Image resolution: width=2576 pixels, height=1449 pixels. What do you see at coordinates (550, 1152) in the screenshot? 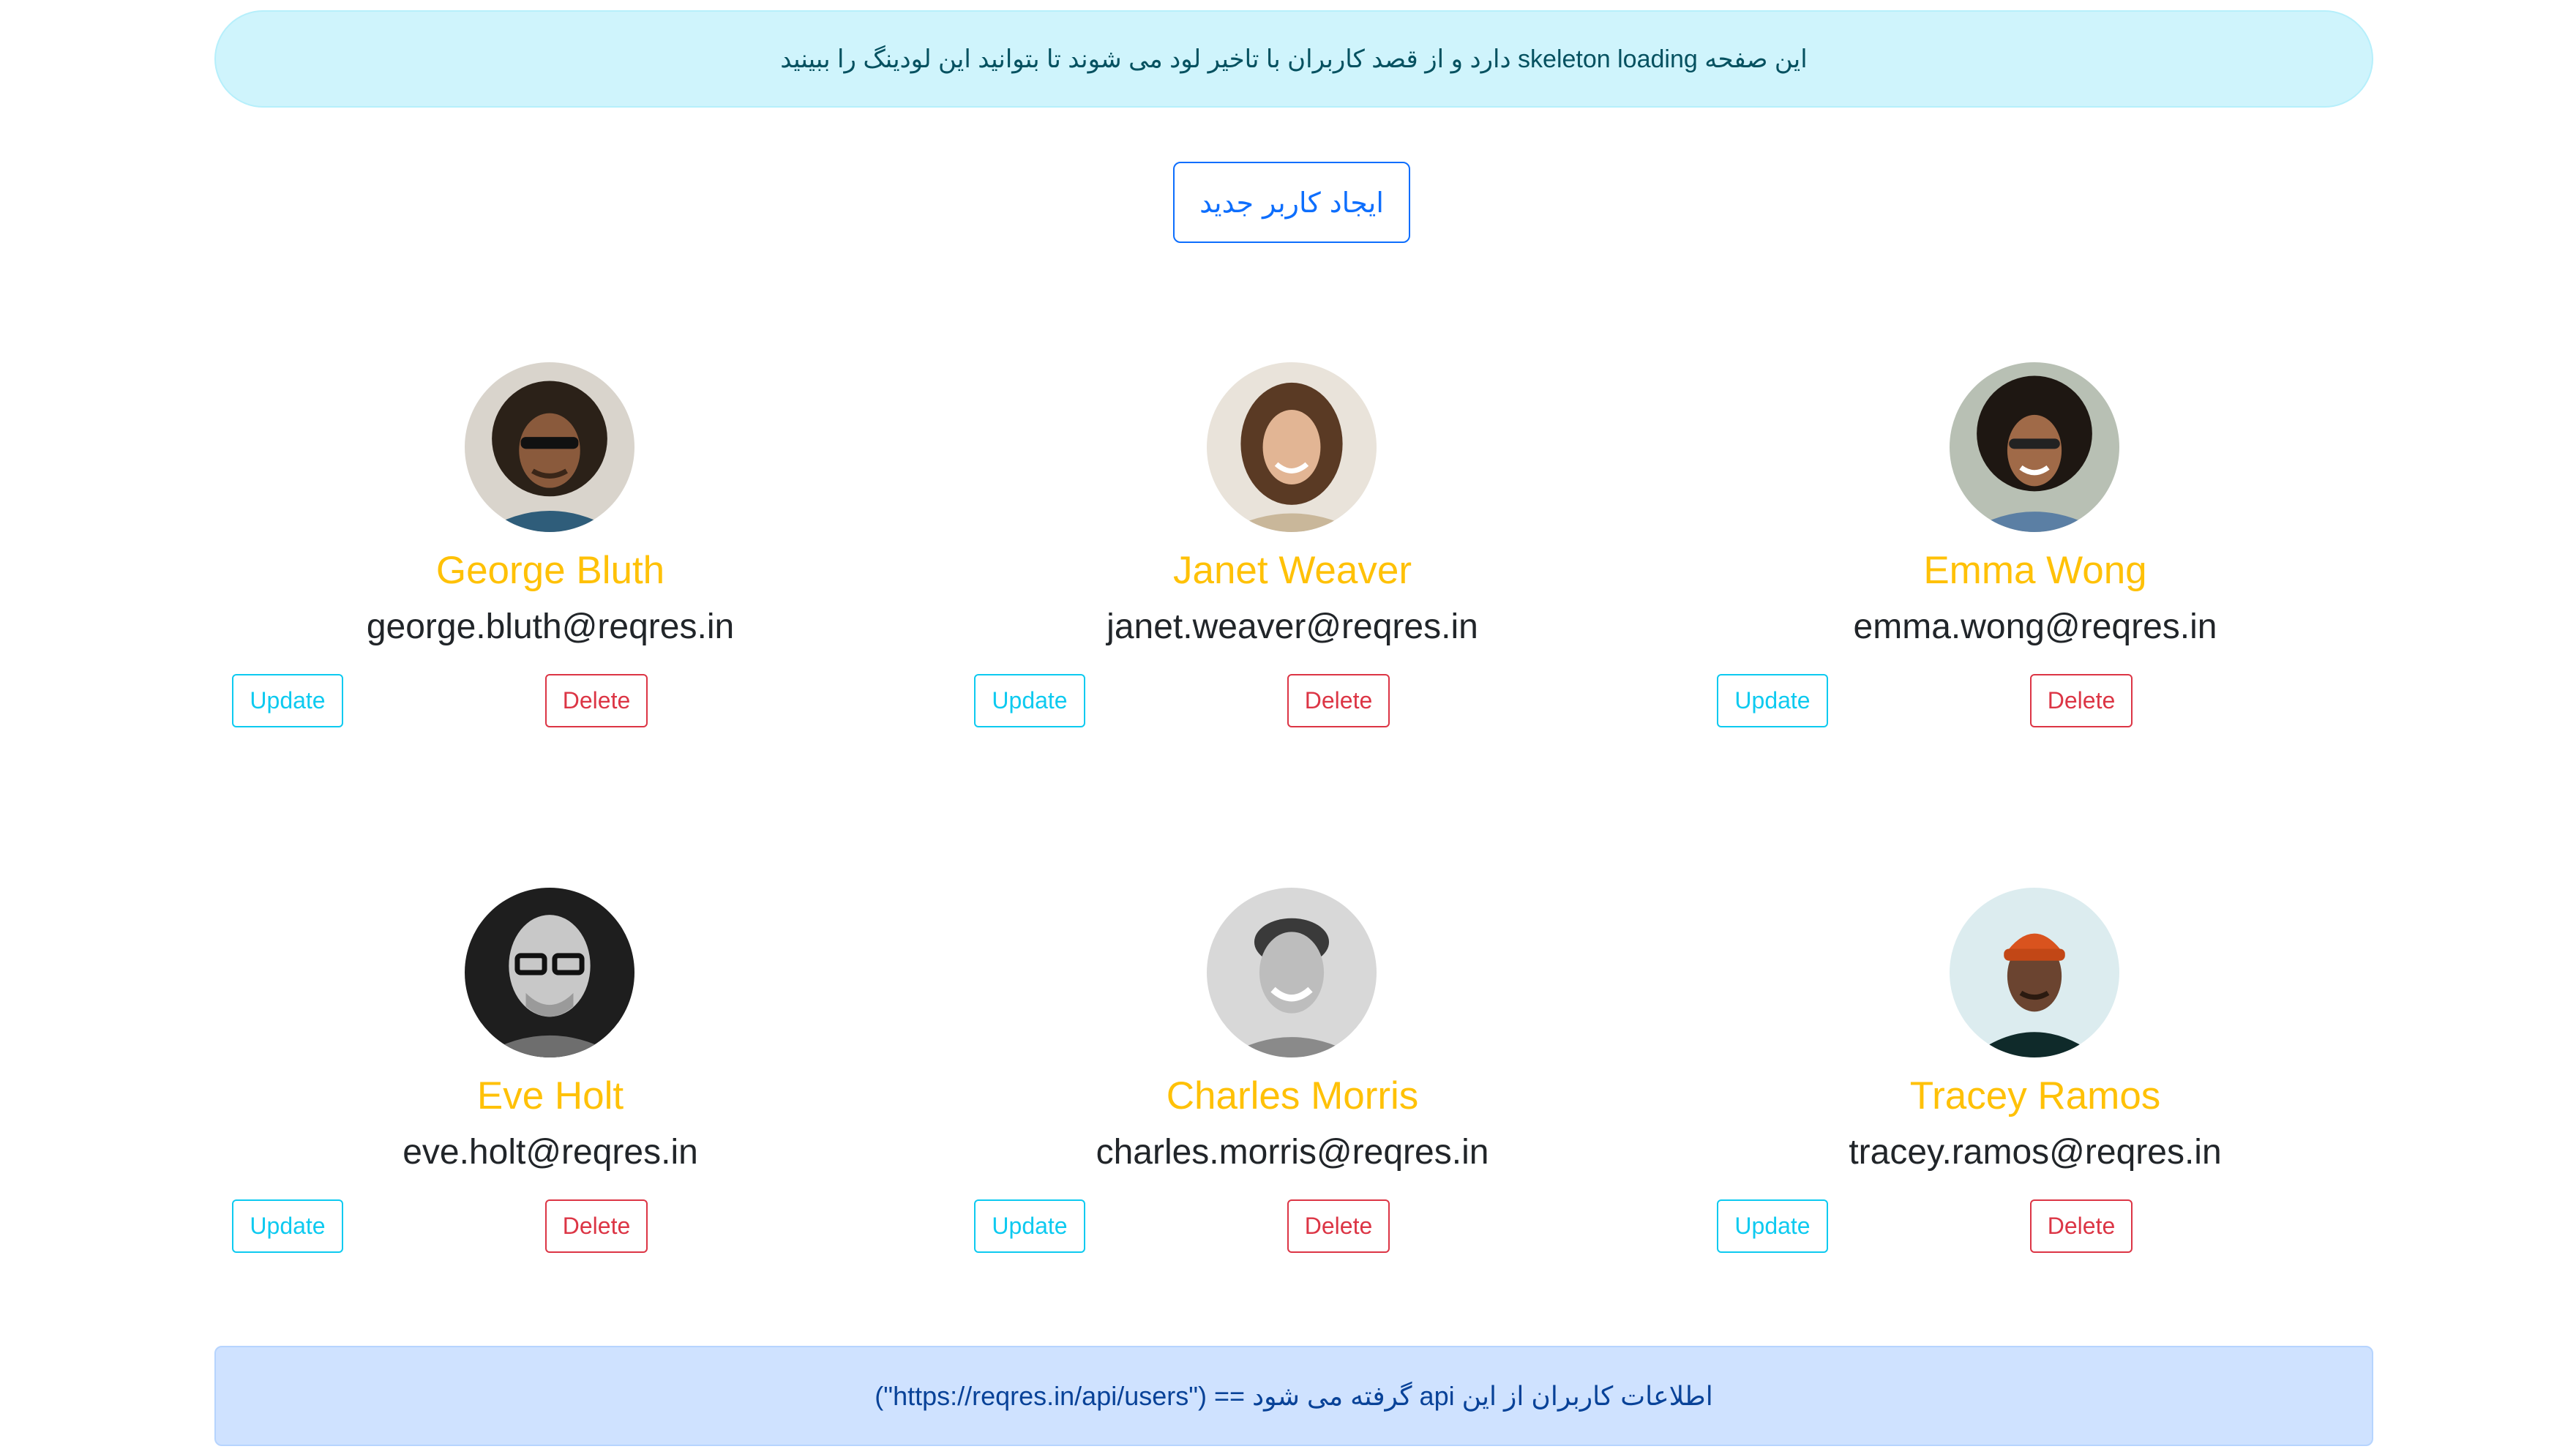
I see `user-email: eve.holt@reqres.in` at bounding box center [550, 1152].